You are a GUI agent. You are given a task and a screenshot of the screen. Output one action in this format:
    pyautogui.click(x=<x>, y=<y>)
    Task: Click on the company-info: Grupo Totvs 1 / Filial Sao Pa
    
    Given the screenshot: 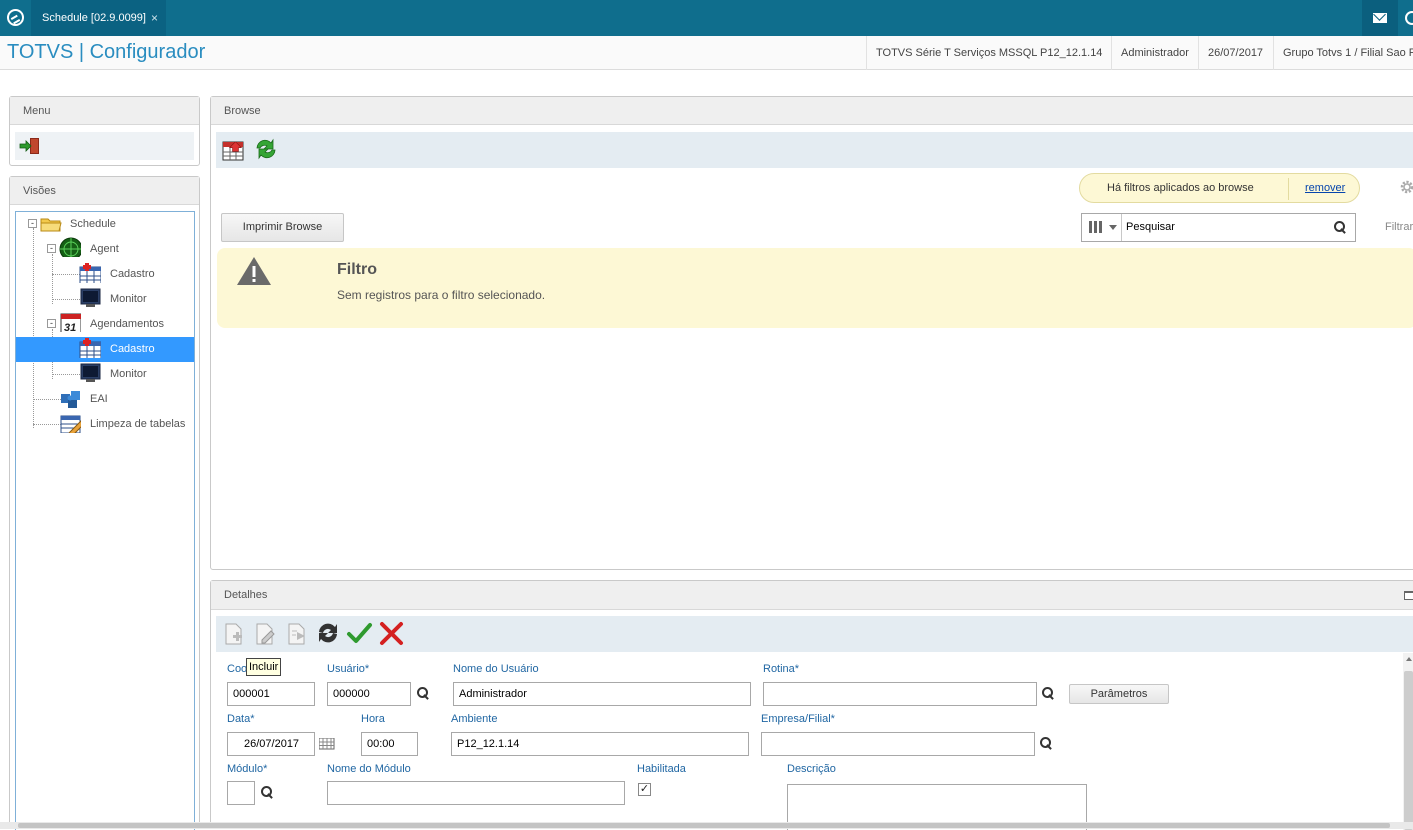 What is the action you would take?
    pyautogui.click(x=1343, y=53)
    